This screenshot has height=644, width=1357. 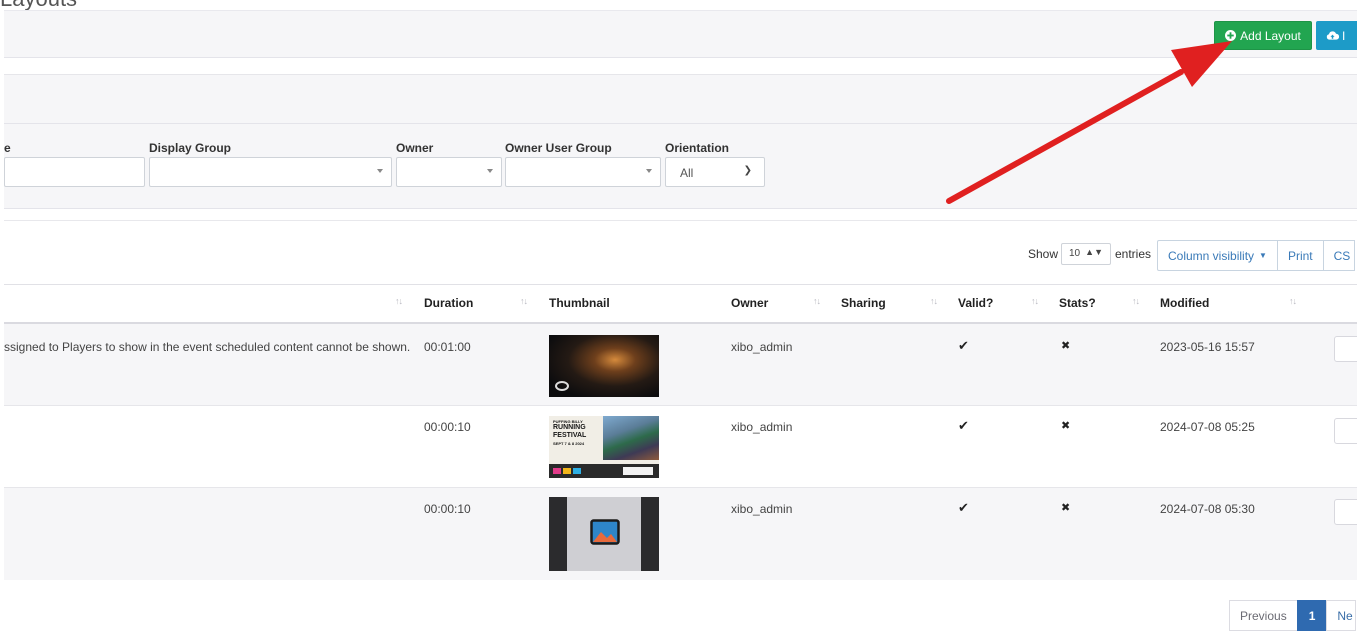 I want to click on owner-label: Owner, so click(x=415, y=148).